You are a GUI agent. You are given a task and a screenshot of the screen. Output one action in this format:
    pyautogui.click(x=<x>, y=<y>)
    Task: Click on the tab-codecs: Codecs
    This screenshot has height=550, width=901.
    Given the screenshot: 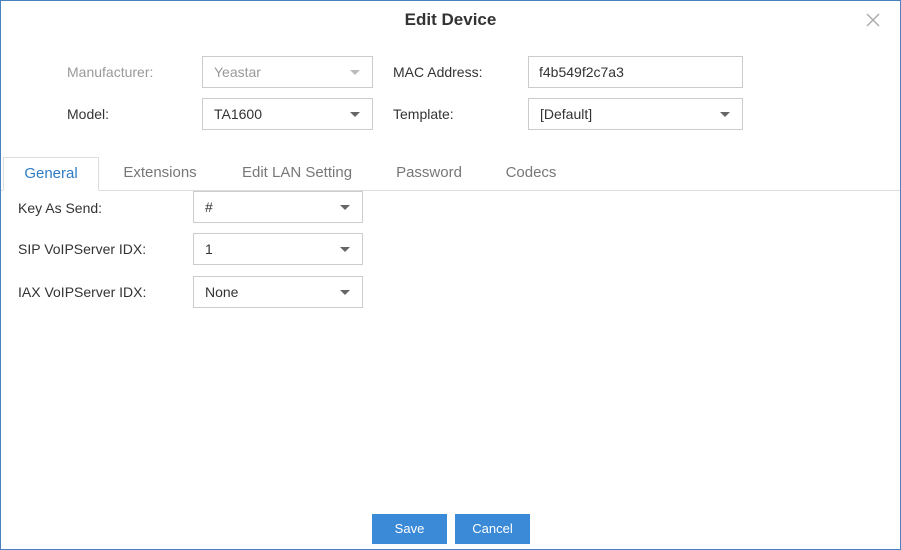 What is the action you would take?
    pyautogui.click(x=531, y=174)
    